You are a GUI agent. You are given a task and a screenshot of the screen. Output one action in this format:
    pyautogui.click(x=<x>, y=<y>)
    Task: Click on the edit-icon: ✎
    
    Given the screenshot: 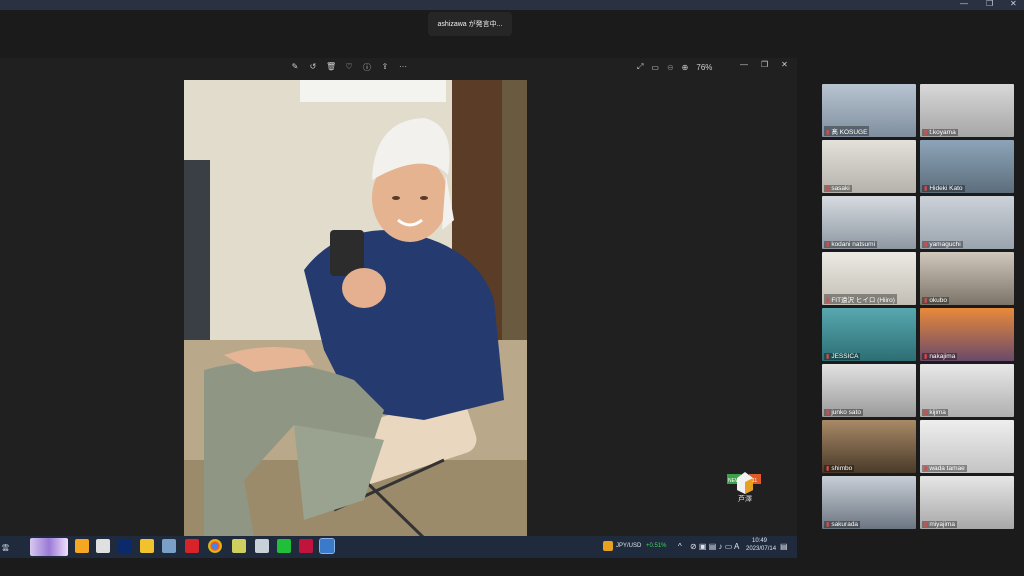 What is the action you would take?
    pyautogui.click(x=295, y=67)
    